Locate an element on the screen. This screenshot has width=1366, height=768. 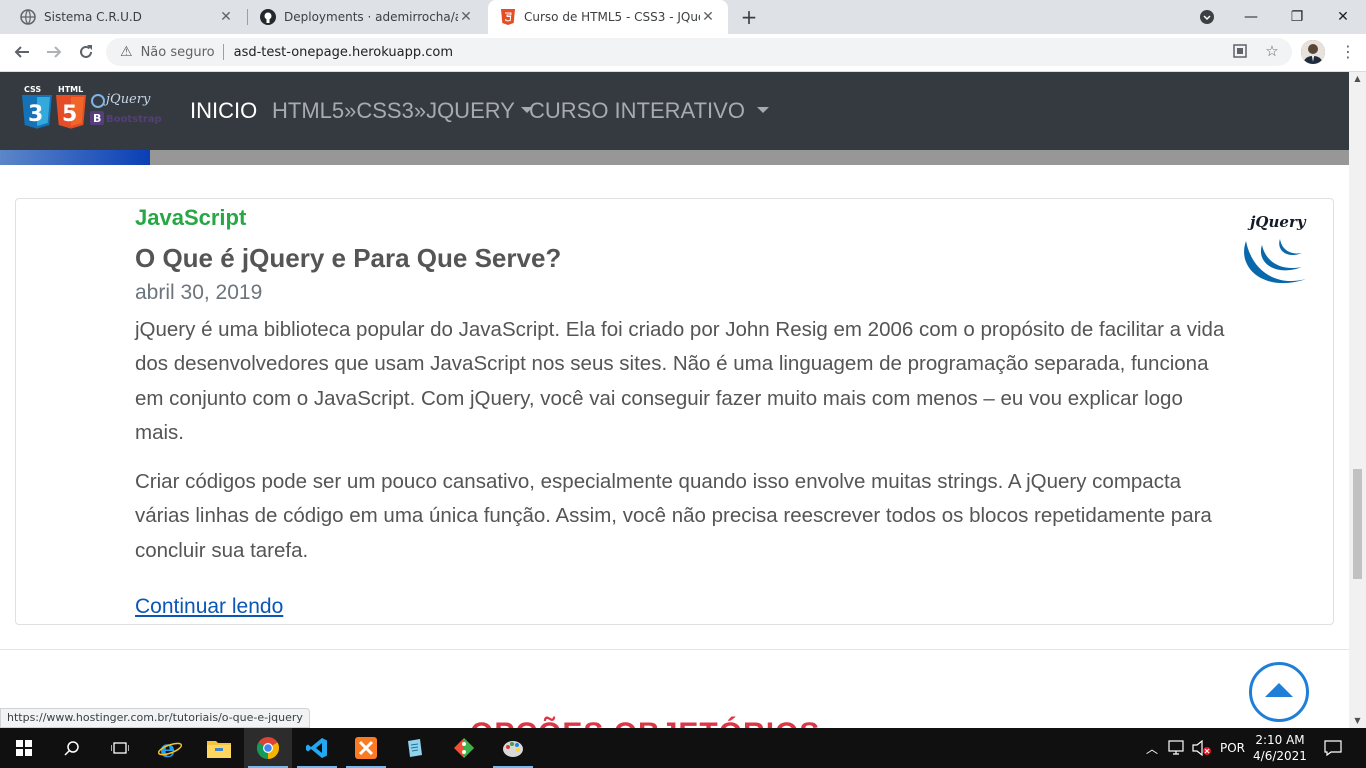
vscode-icon is located at coordinates (317, 748).